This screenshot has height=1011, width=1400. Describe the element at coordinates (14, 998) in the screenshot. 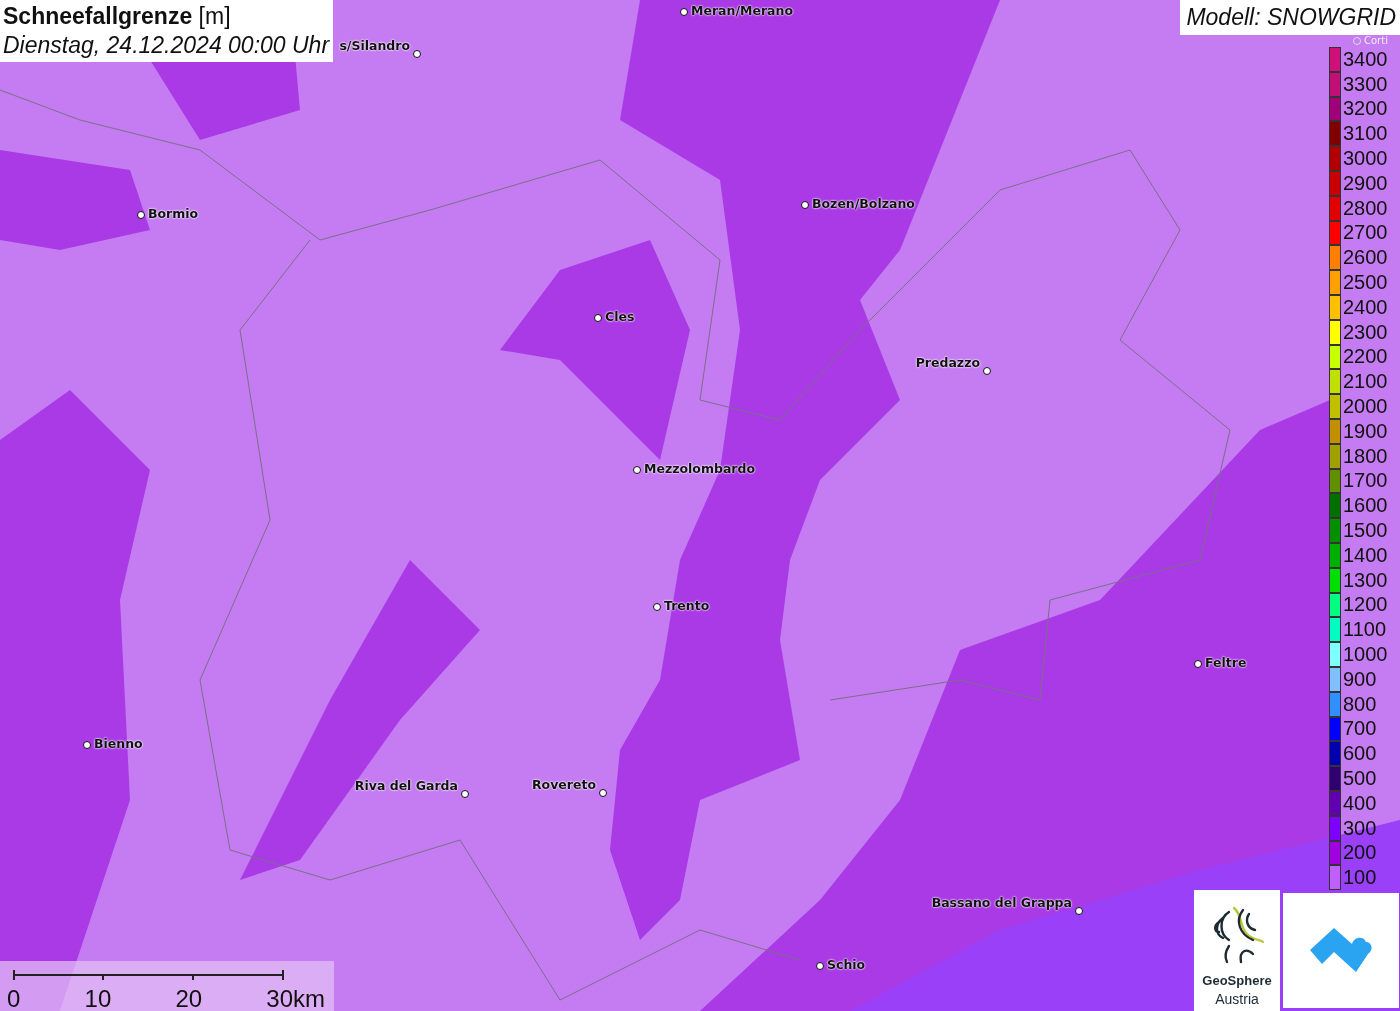

I see `scale-label: 0` at that location.